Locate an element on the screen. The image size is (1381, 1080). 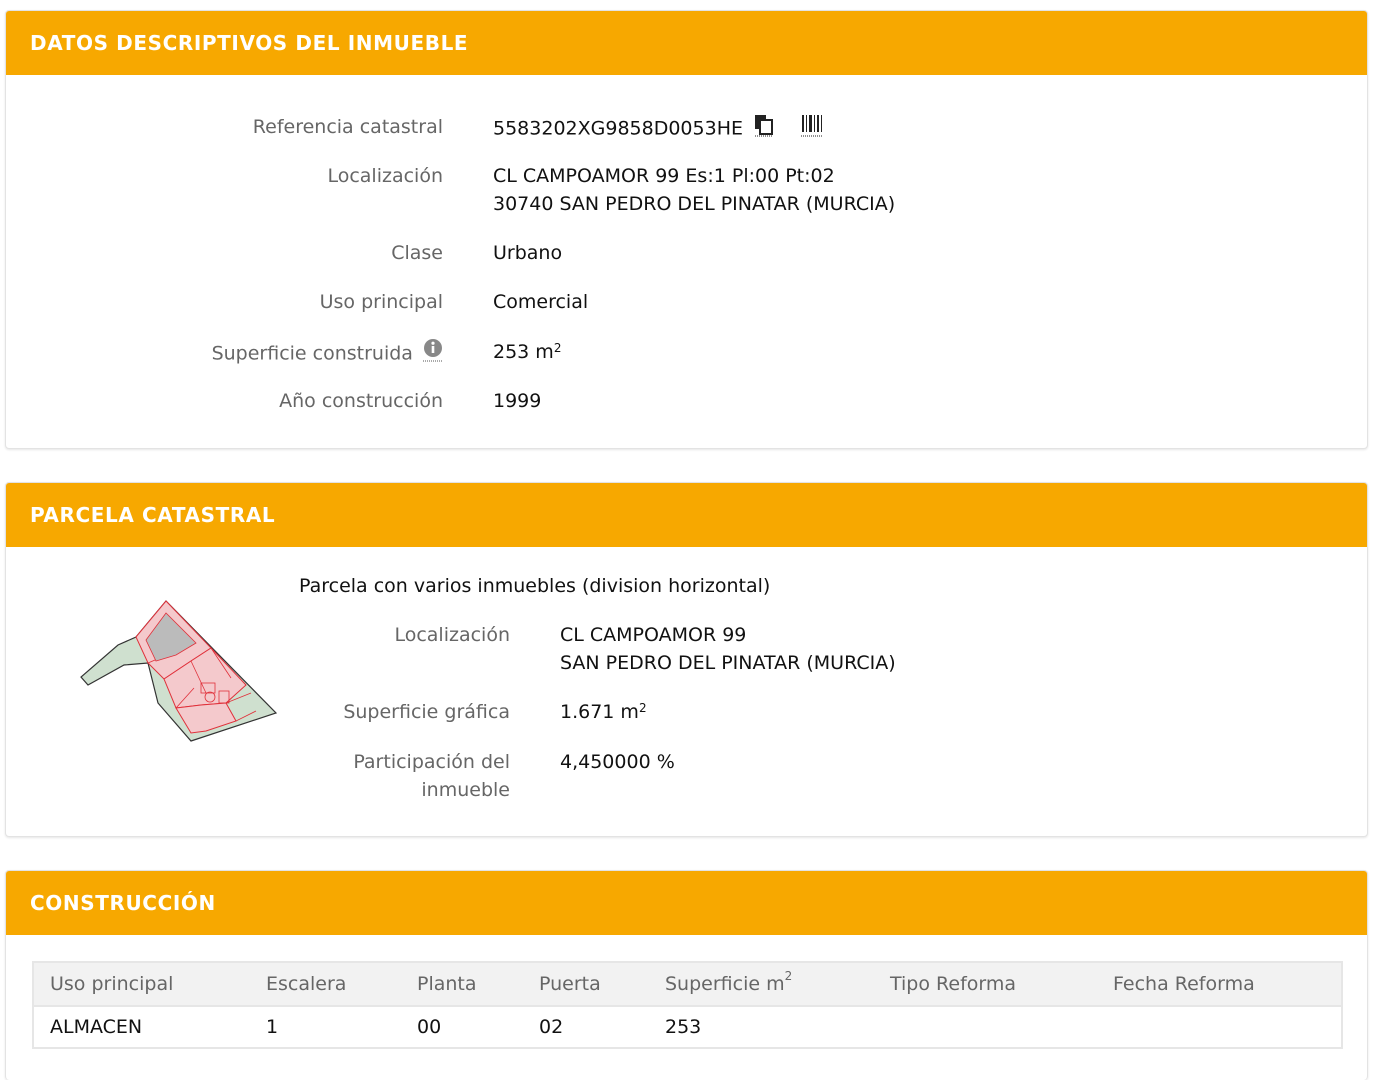
construccion-title: CONSTRUCCIÓN is located at coordinates (686, 903).